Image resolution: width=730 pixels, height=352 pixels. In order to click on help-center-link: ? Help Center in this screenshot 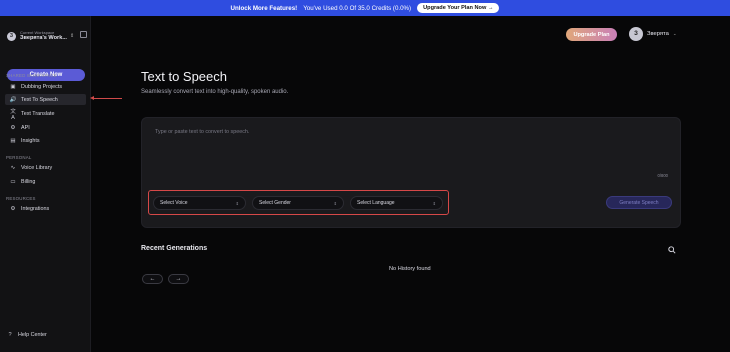, I will do `click(26, 335)`.